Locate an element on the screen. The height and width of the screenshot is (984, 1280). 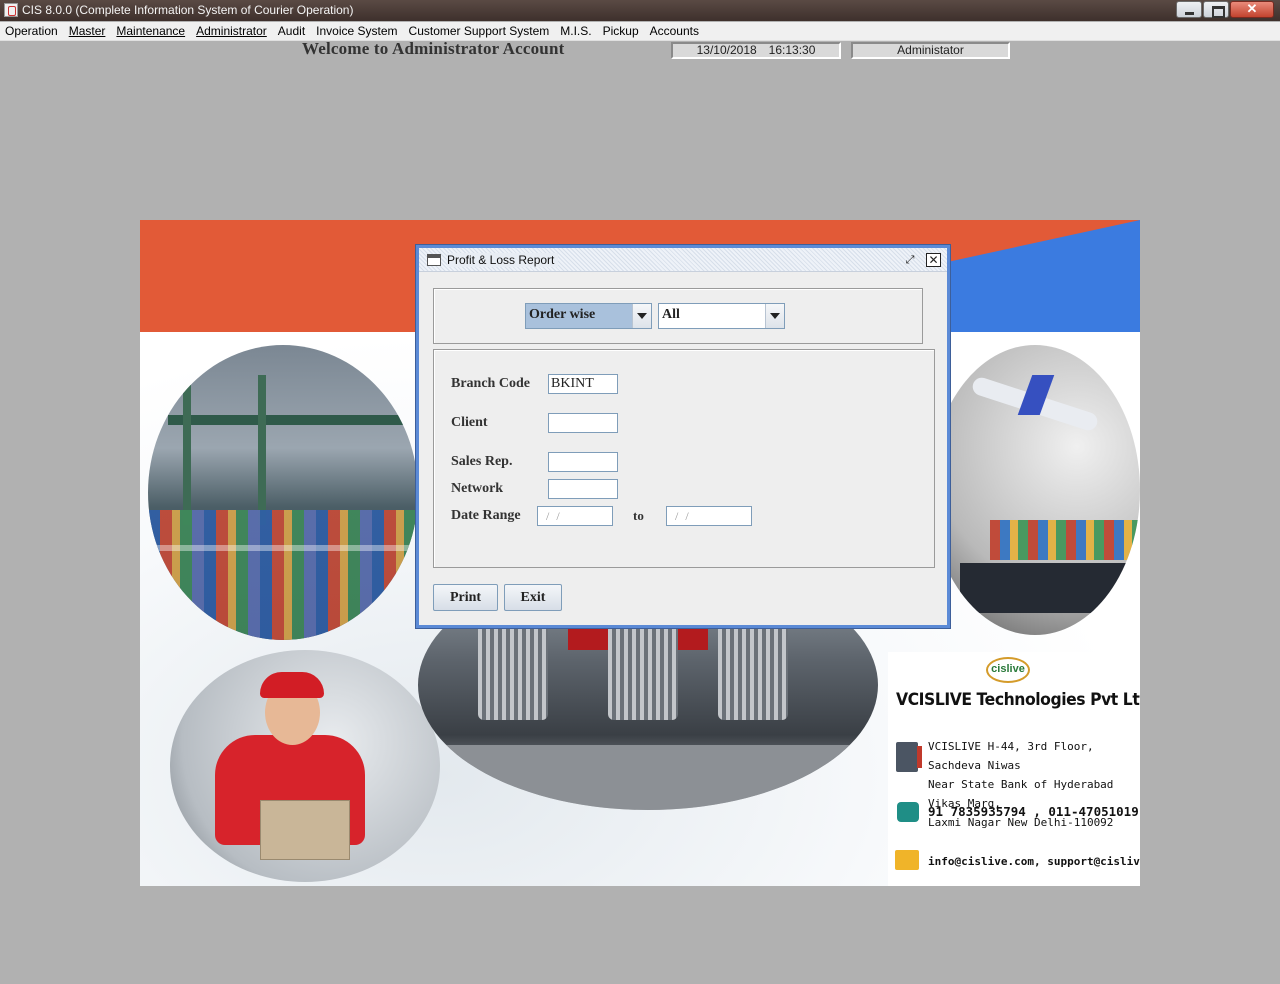
close-window-button: ✕ is located at coordinates (1252, 9).